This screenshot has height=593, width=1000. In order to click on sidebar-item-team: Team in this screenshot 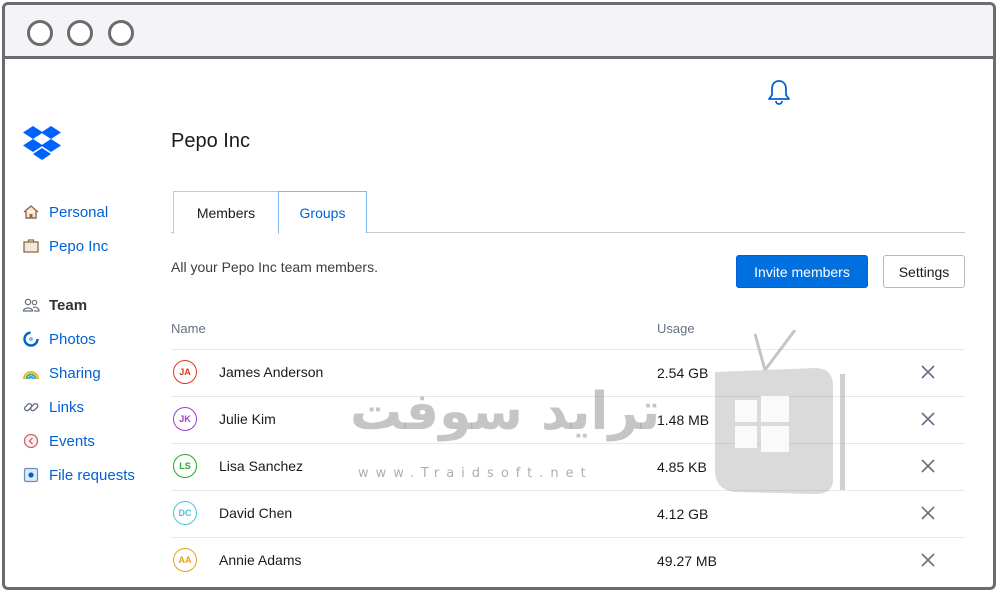, I will do `click(92, 305)`.